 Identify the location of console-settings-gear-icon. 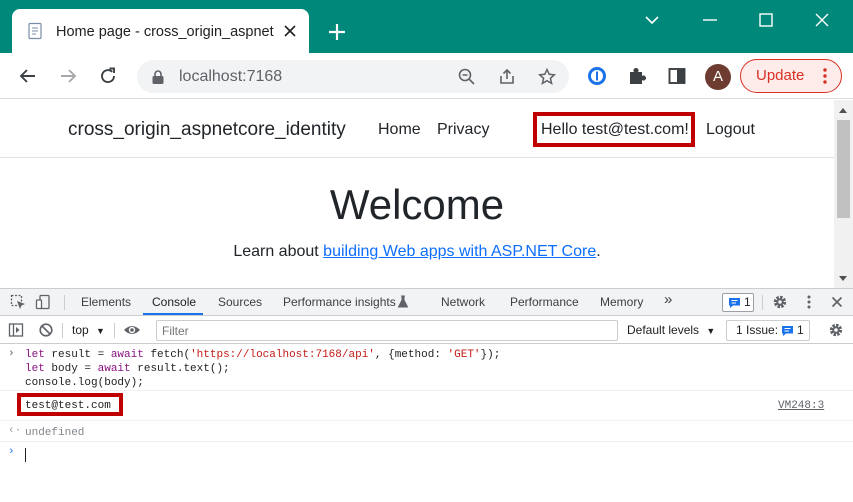
(836, 330).